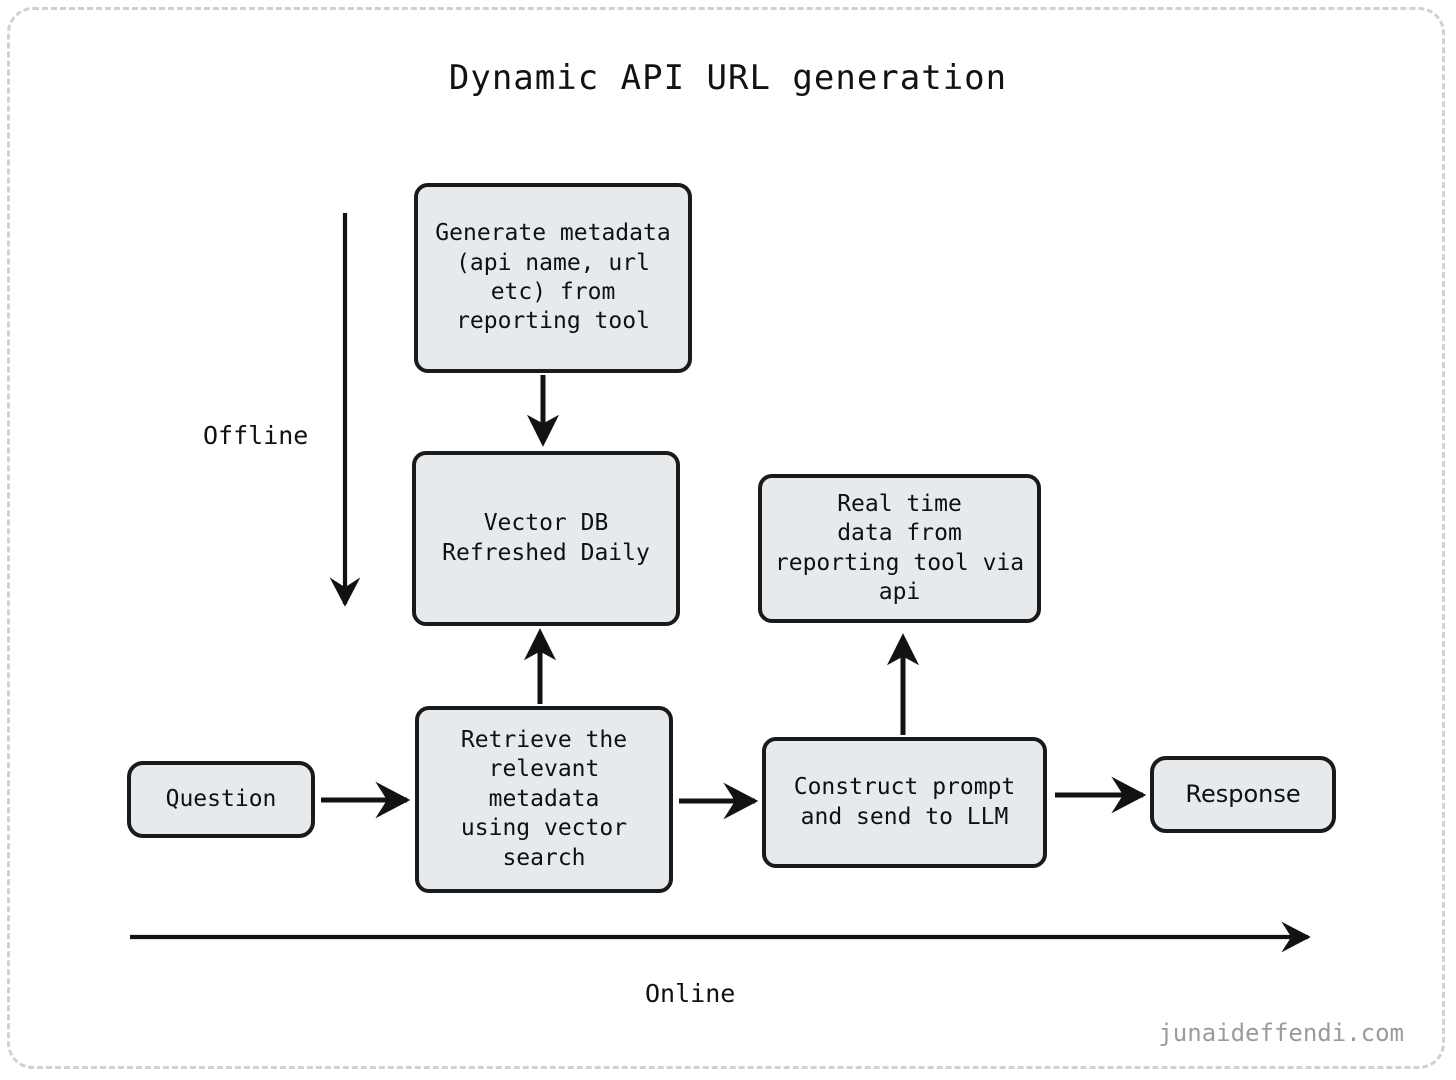 This screenshot has height=1080, width=1456. What do you see at coordinates (256, 435) in the screenshot?
I see `phase-label-offline: Offline` at bounding box center [256, 435].